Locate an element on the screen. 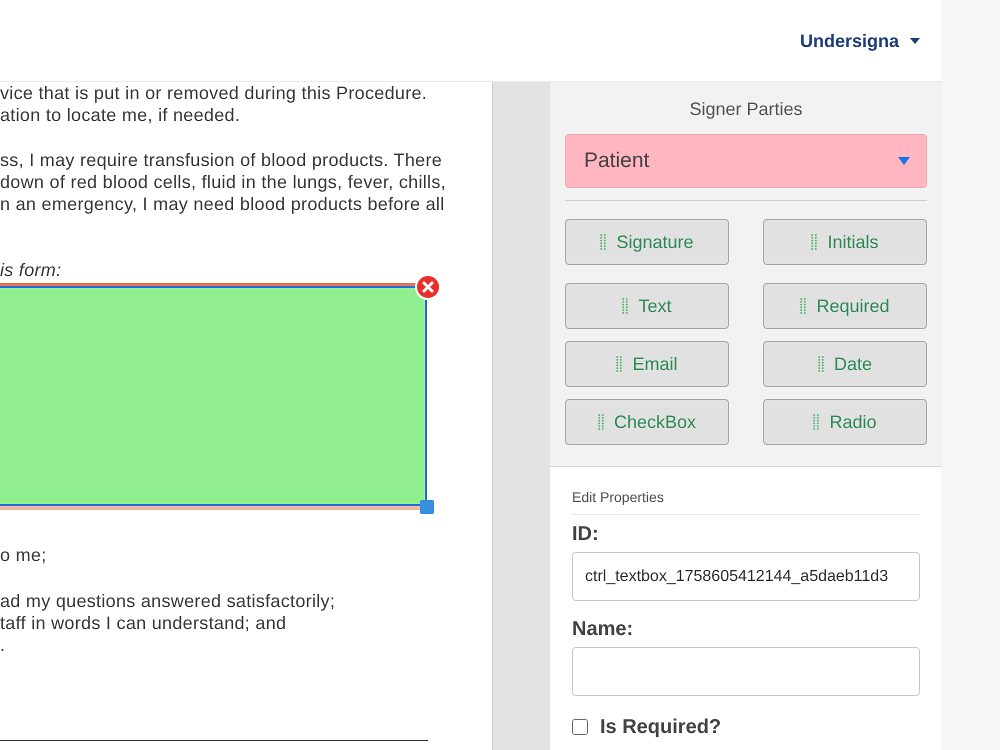  field-type-button: Required is located at coordinates (845, 306).